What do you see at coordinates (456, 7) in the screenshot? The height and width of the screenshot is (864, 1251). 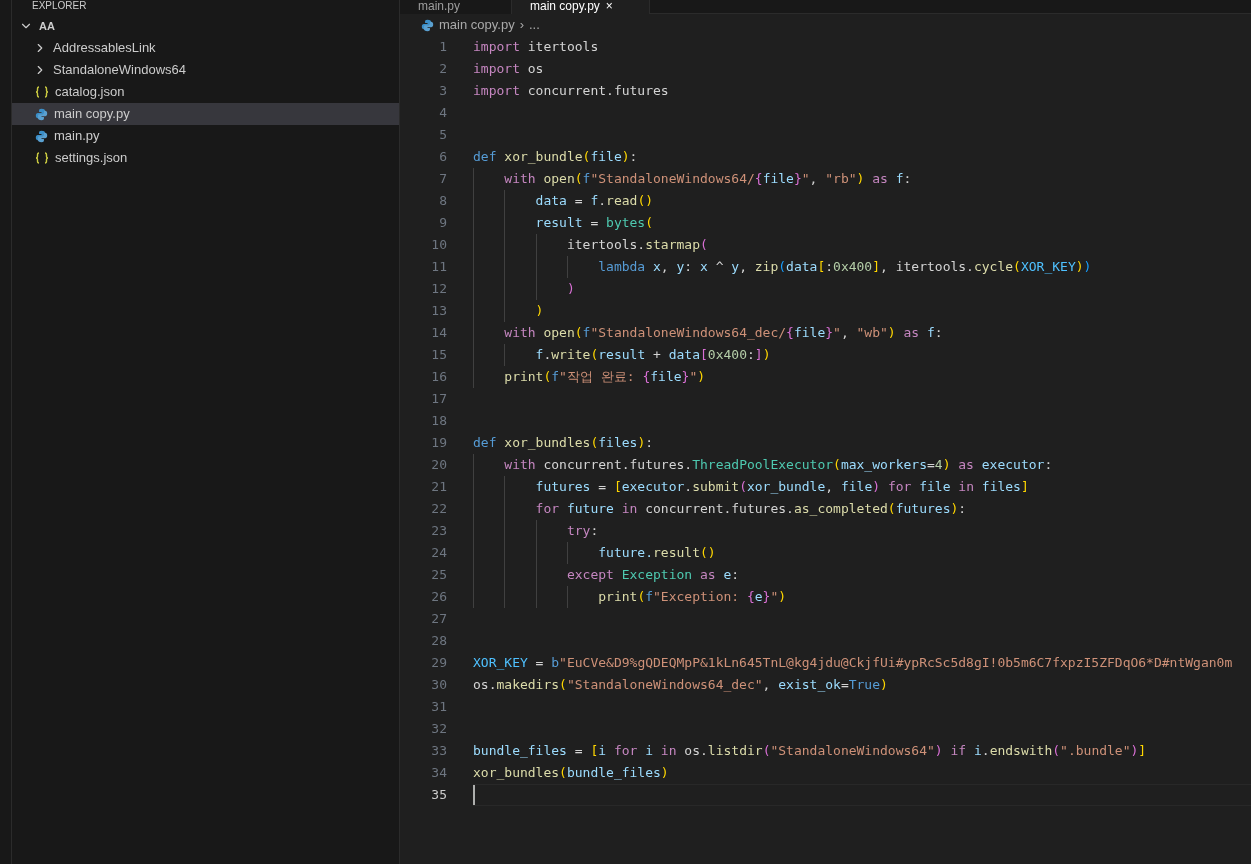 I see `editor-tab: main.py` at bounding box center [456, 7].